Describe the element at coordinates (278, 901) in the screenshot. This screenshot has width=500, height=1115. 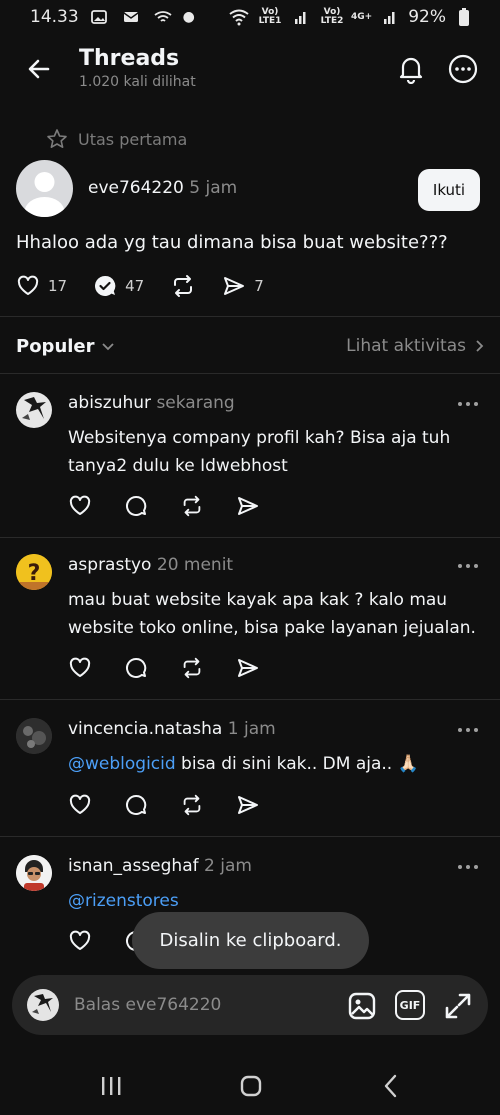
I see `reply-text: @rizenstores` at that location.